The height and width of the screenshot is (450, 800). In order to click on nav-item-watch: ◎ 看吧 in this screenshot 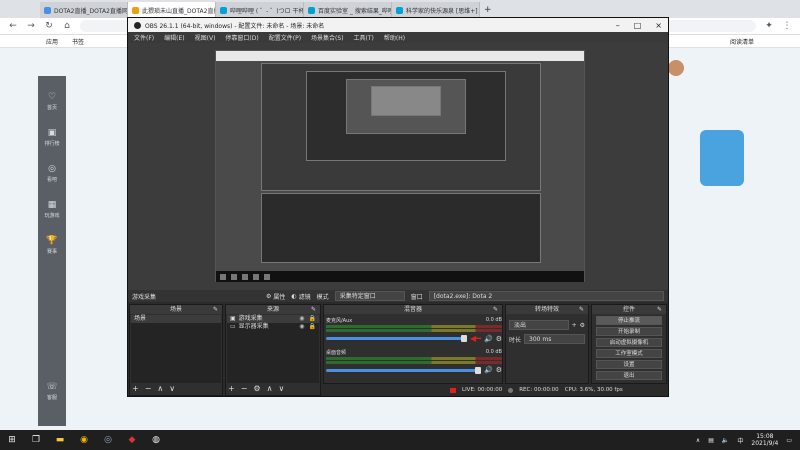, I will do `click(52, 173)`.